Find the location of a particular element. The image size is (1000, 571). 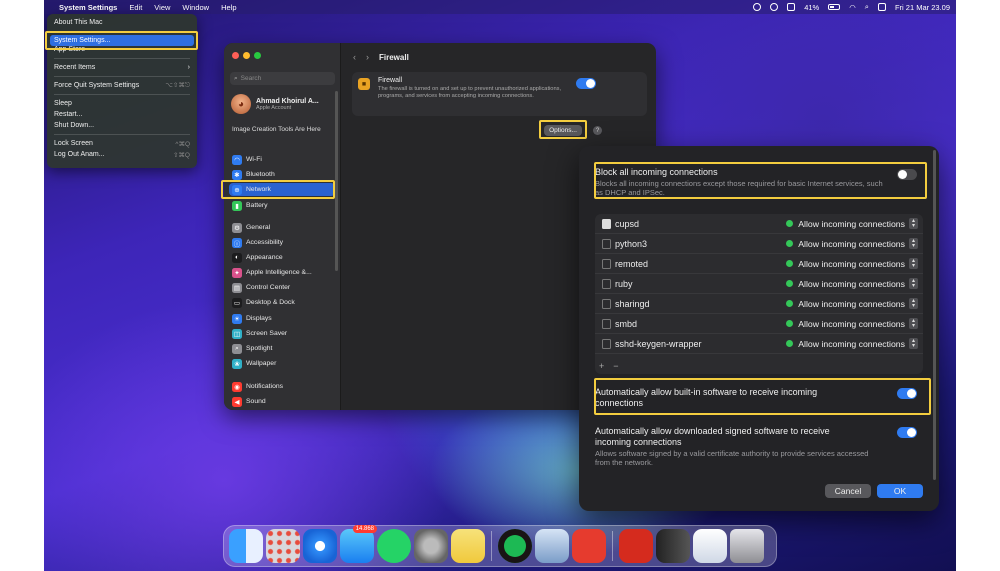

menu-edit: Edit is located at coordinates (135, 7).